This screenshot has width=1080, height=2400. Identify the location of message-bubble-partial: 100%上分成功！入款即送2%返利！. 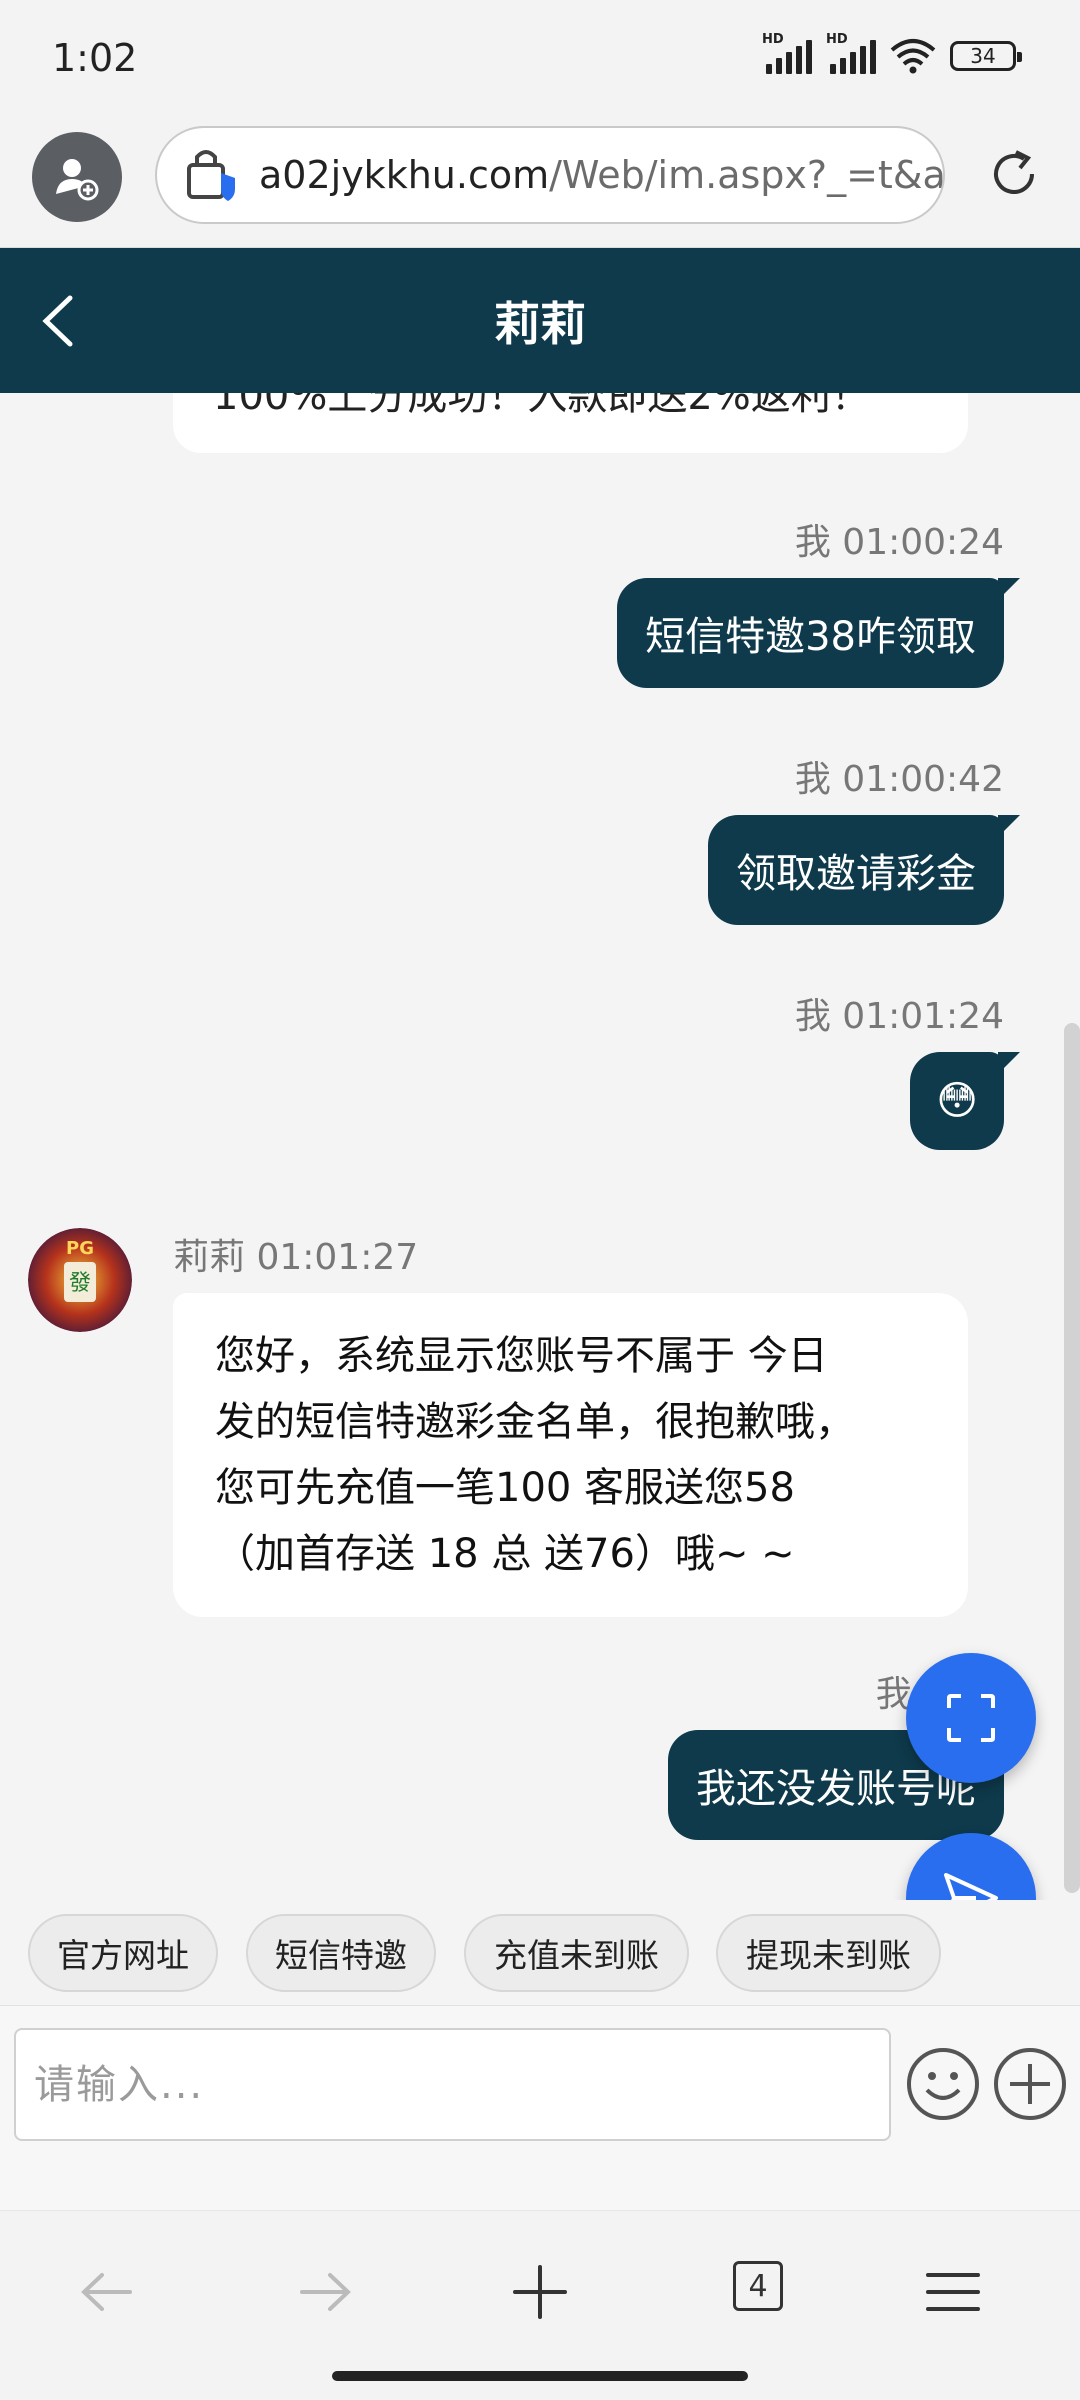
(570, 423).